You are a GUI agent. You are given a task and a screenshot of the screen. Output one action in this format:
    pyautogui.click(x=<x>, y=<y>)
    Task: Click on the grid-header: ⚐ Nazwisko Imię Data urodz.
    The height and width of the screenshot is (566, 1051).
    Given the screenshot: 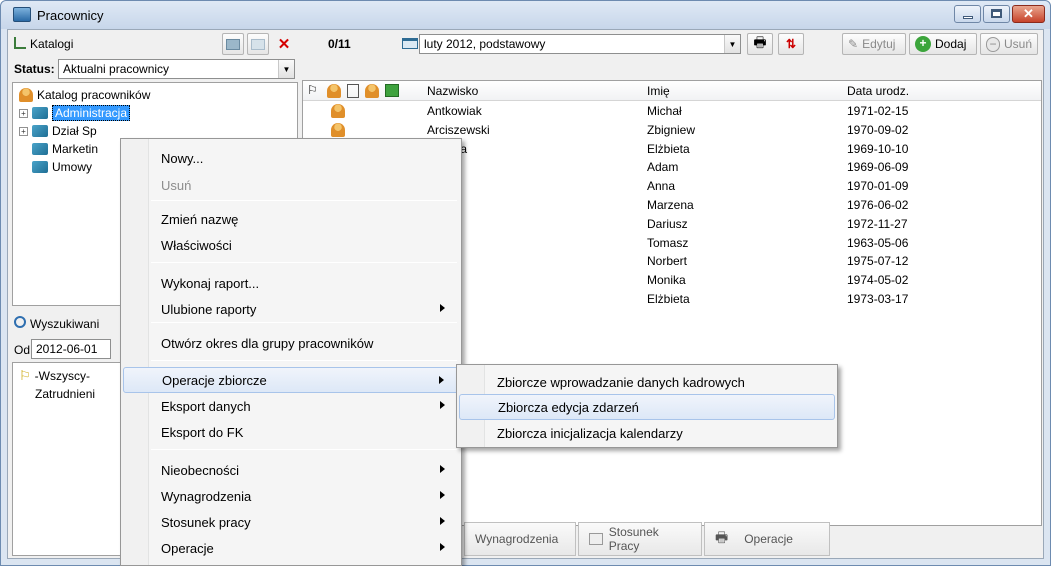 What is the action you would take?
    pyautogui.click(x=672, y=91)
    